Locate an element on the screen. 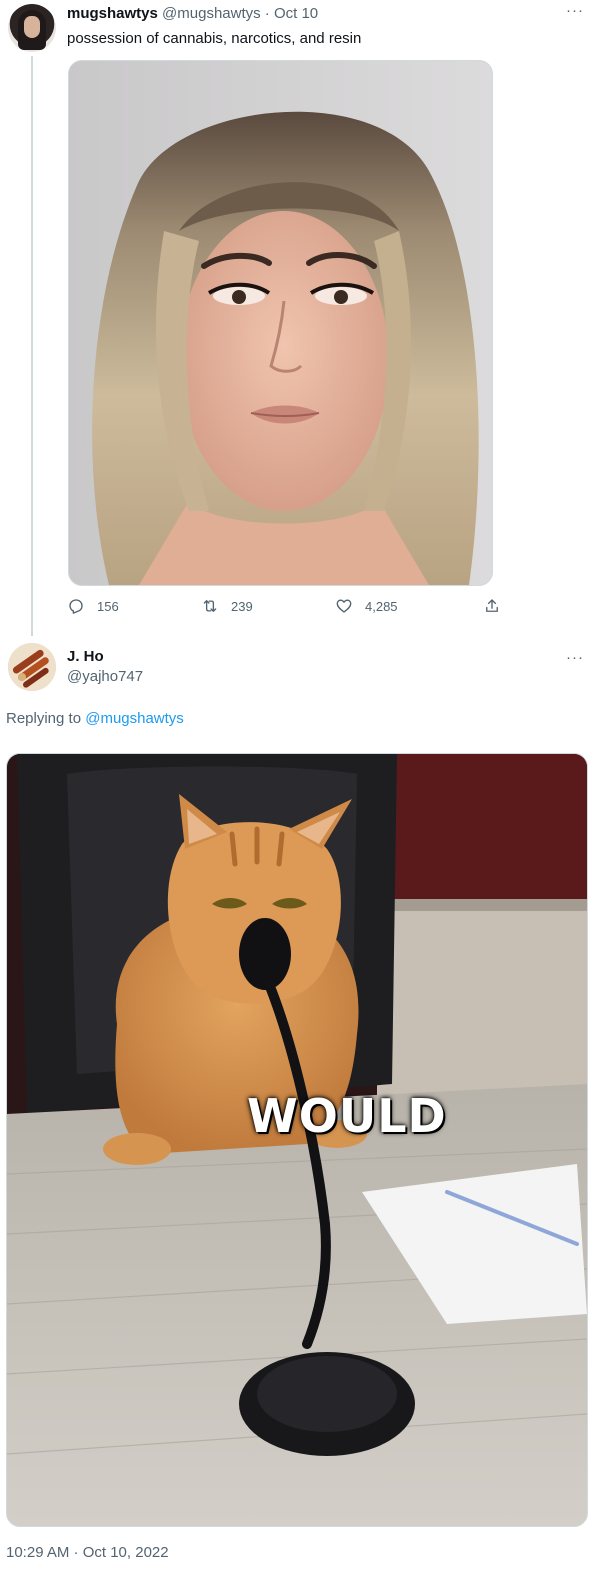 This screenshot has width=600, height=1588. like-button: 4,285 is located at coordinates (366, 606).